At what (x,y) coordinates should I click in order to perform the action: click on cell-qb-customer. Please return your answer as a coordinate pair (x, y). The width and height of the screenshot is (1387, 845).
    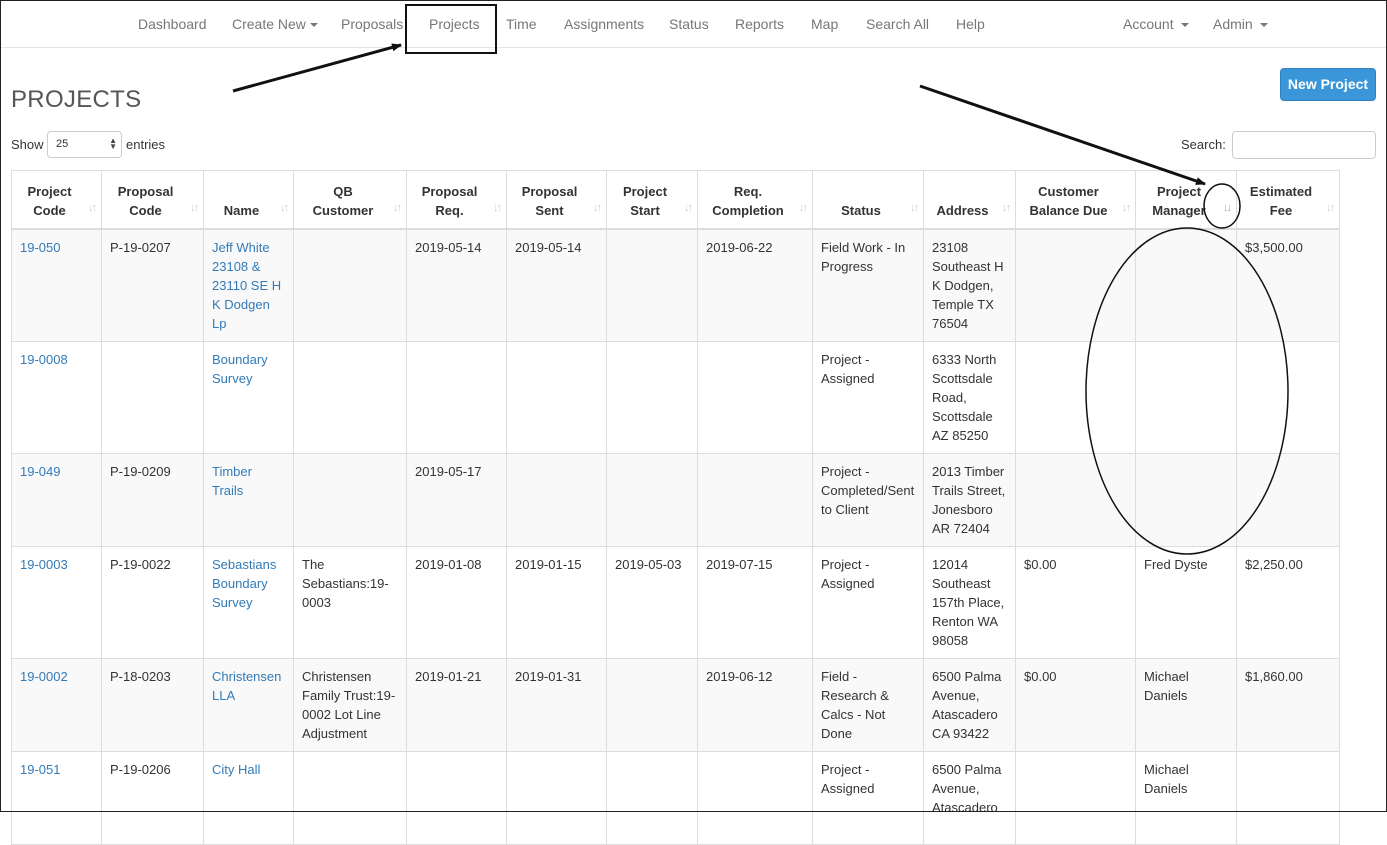
    Looking at the image, I should click on (350, 285).